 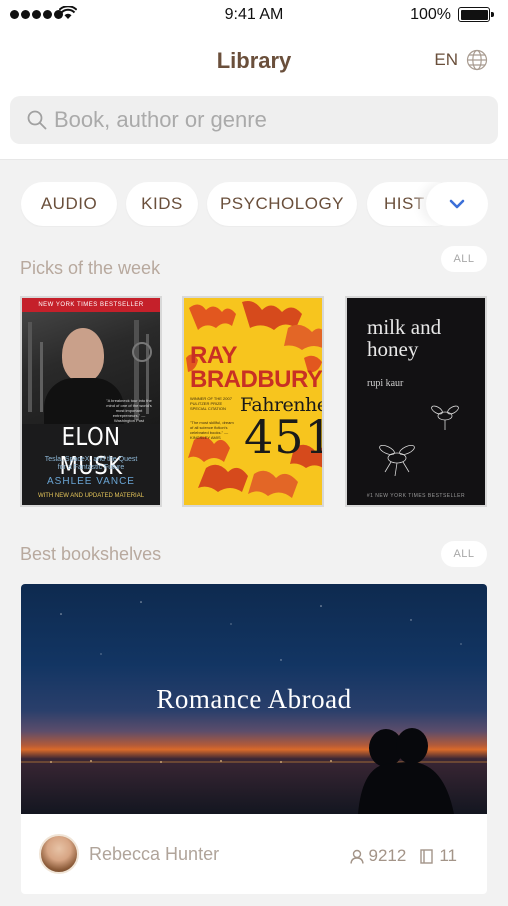 I want to click on bookshelf-stats: 9212 11, so click(x=403, y=856).